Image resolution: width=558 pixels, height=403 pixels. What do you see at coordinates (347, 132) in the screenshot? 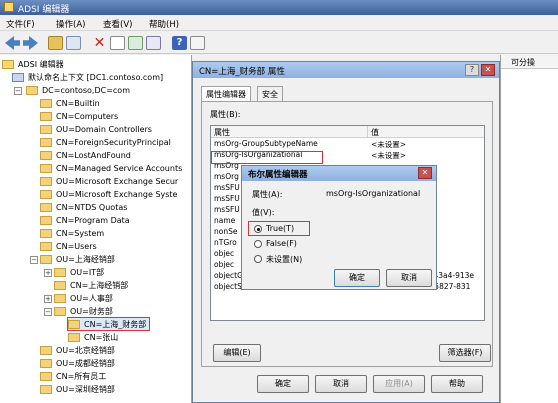
I see `attribute-list-header: 属性 值` at bounding box center [347, 132].